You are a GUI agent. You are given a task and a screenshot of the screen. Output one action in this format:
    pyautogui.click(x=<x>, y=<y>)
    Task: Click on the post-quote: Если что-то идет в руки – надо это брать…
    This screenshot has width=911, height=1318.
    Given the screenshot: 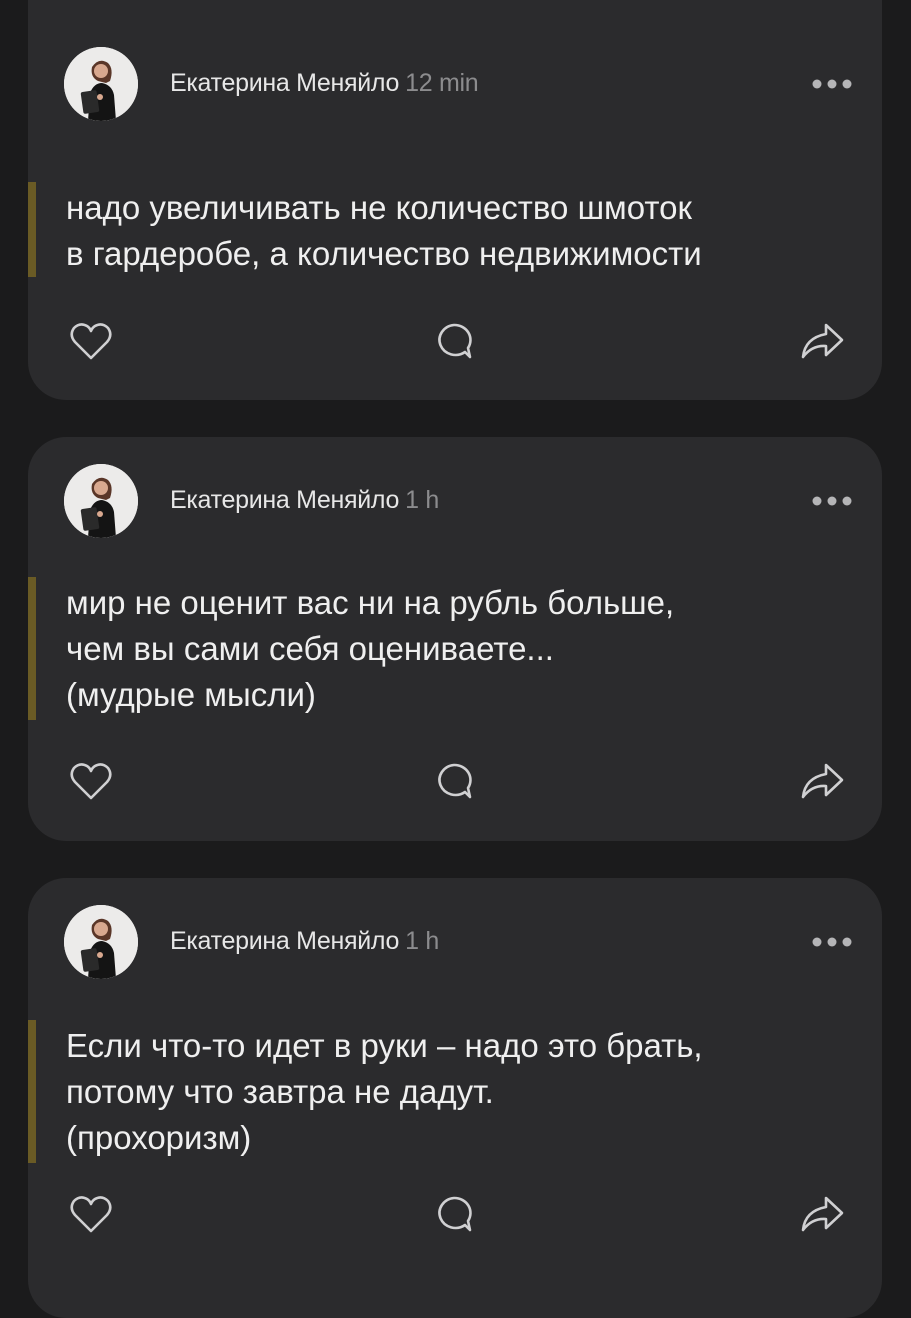 What is the action you would take?
    pyautogui.click(x=423, y=1091)
    